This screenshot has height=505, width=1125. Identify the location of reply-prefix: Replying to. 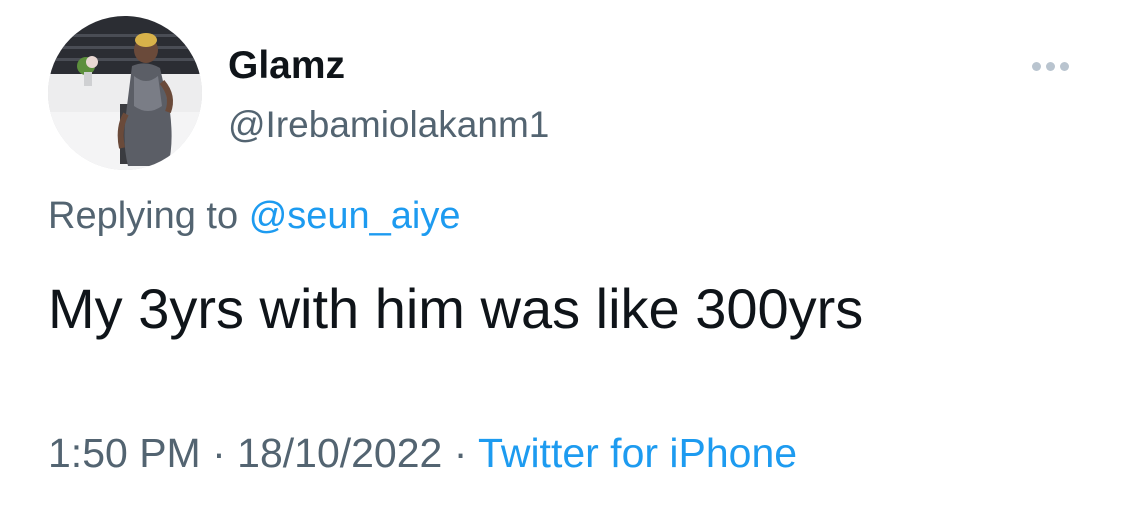
(143, 216).